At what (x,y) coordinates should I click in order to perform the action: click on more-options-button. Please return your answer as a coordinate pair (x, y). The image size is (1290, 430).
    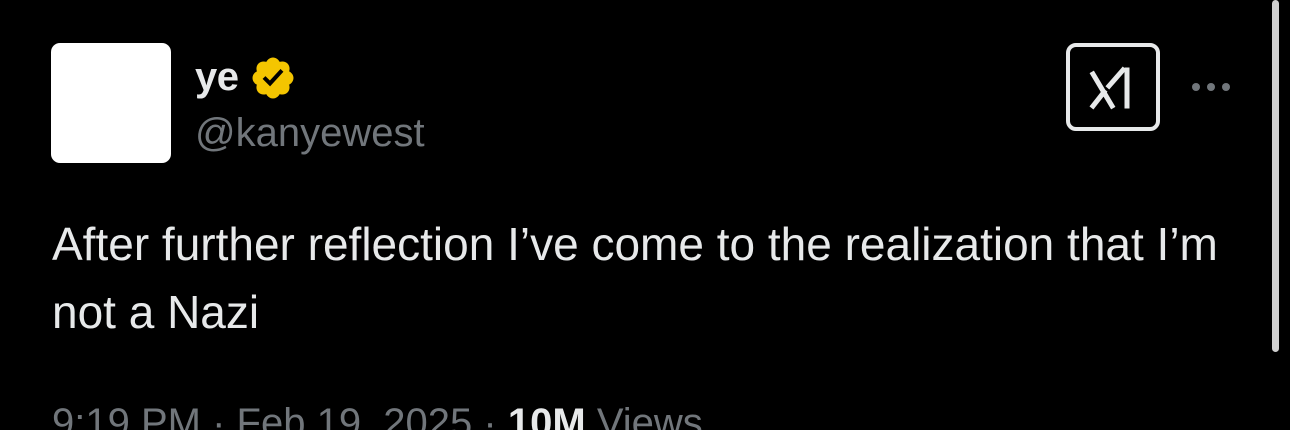
    Looking at the image, I should click on (1211, 87).